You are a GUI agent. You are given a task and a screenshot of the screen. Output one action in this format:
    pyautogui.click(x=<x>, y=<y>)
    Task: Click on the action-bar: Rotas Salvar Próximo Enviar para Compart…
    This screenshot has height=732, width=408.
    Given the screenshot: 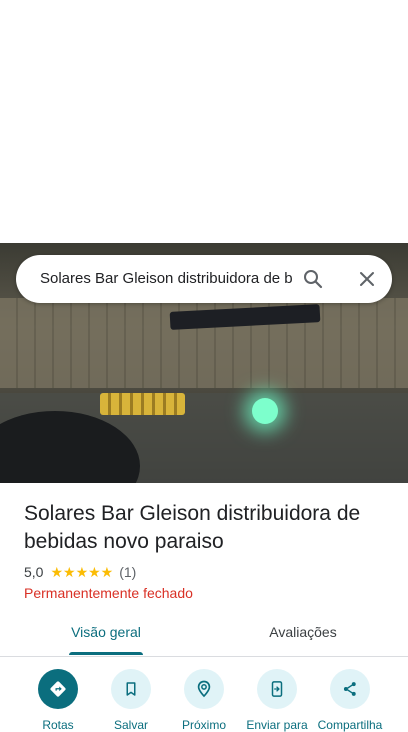 What is the action you would take?
    pyautogui.click(x=204, y=694)
    